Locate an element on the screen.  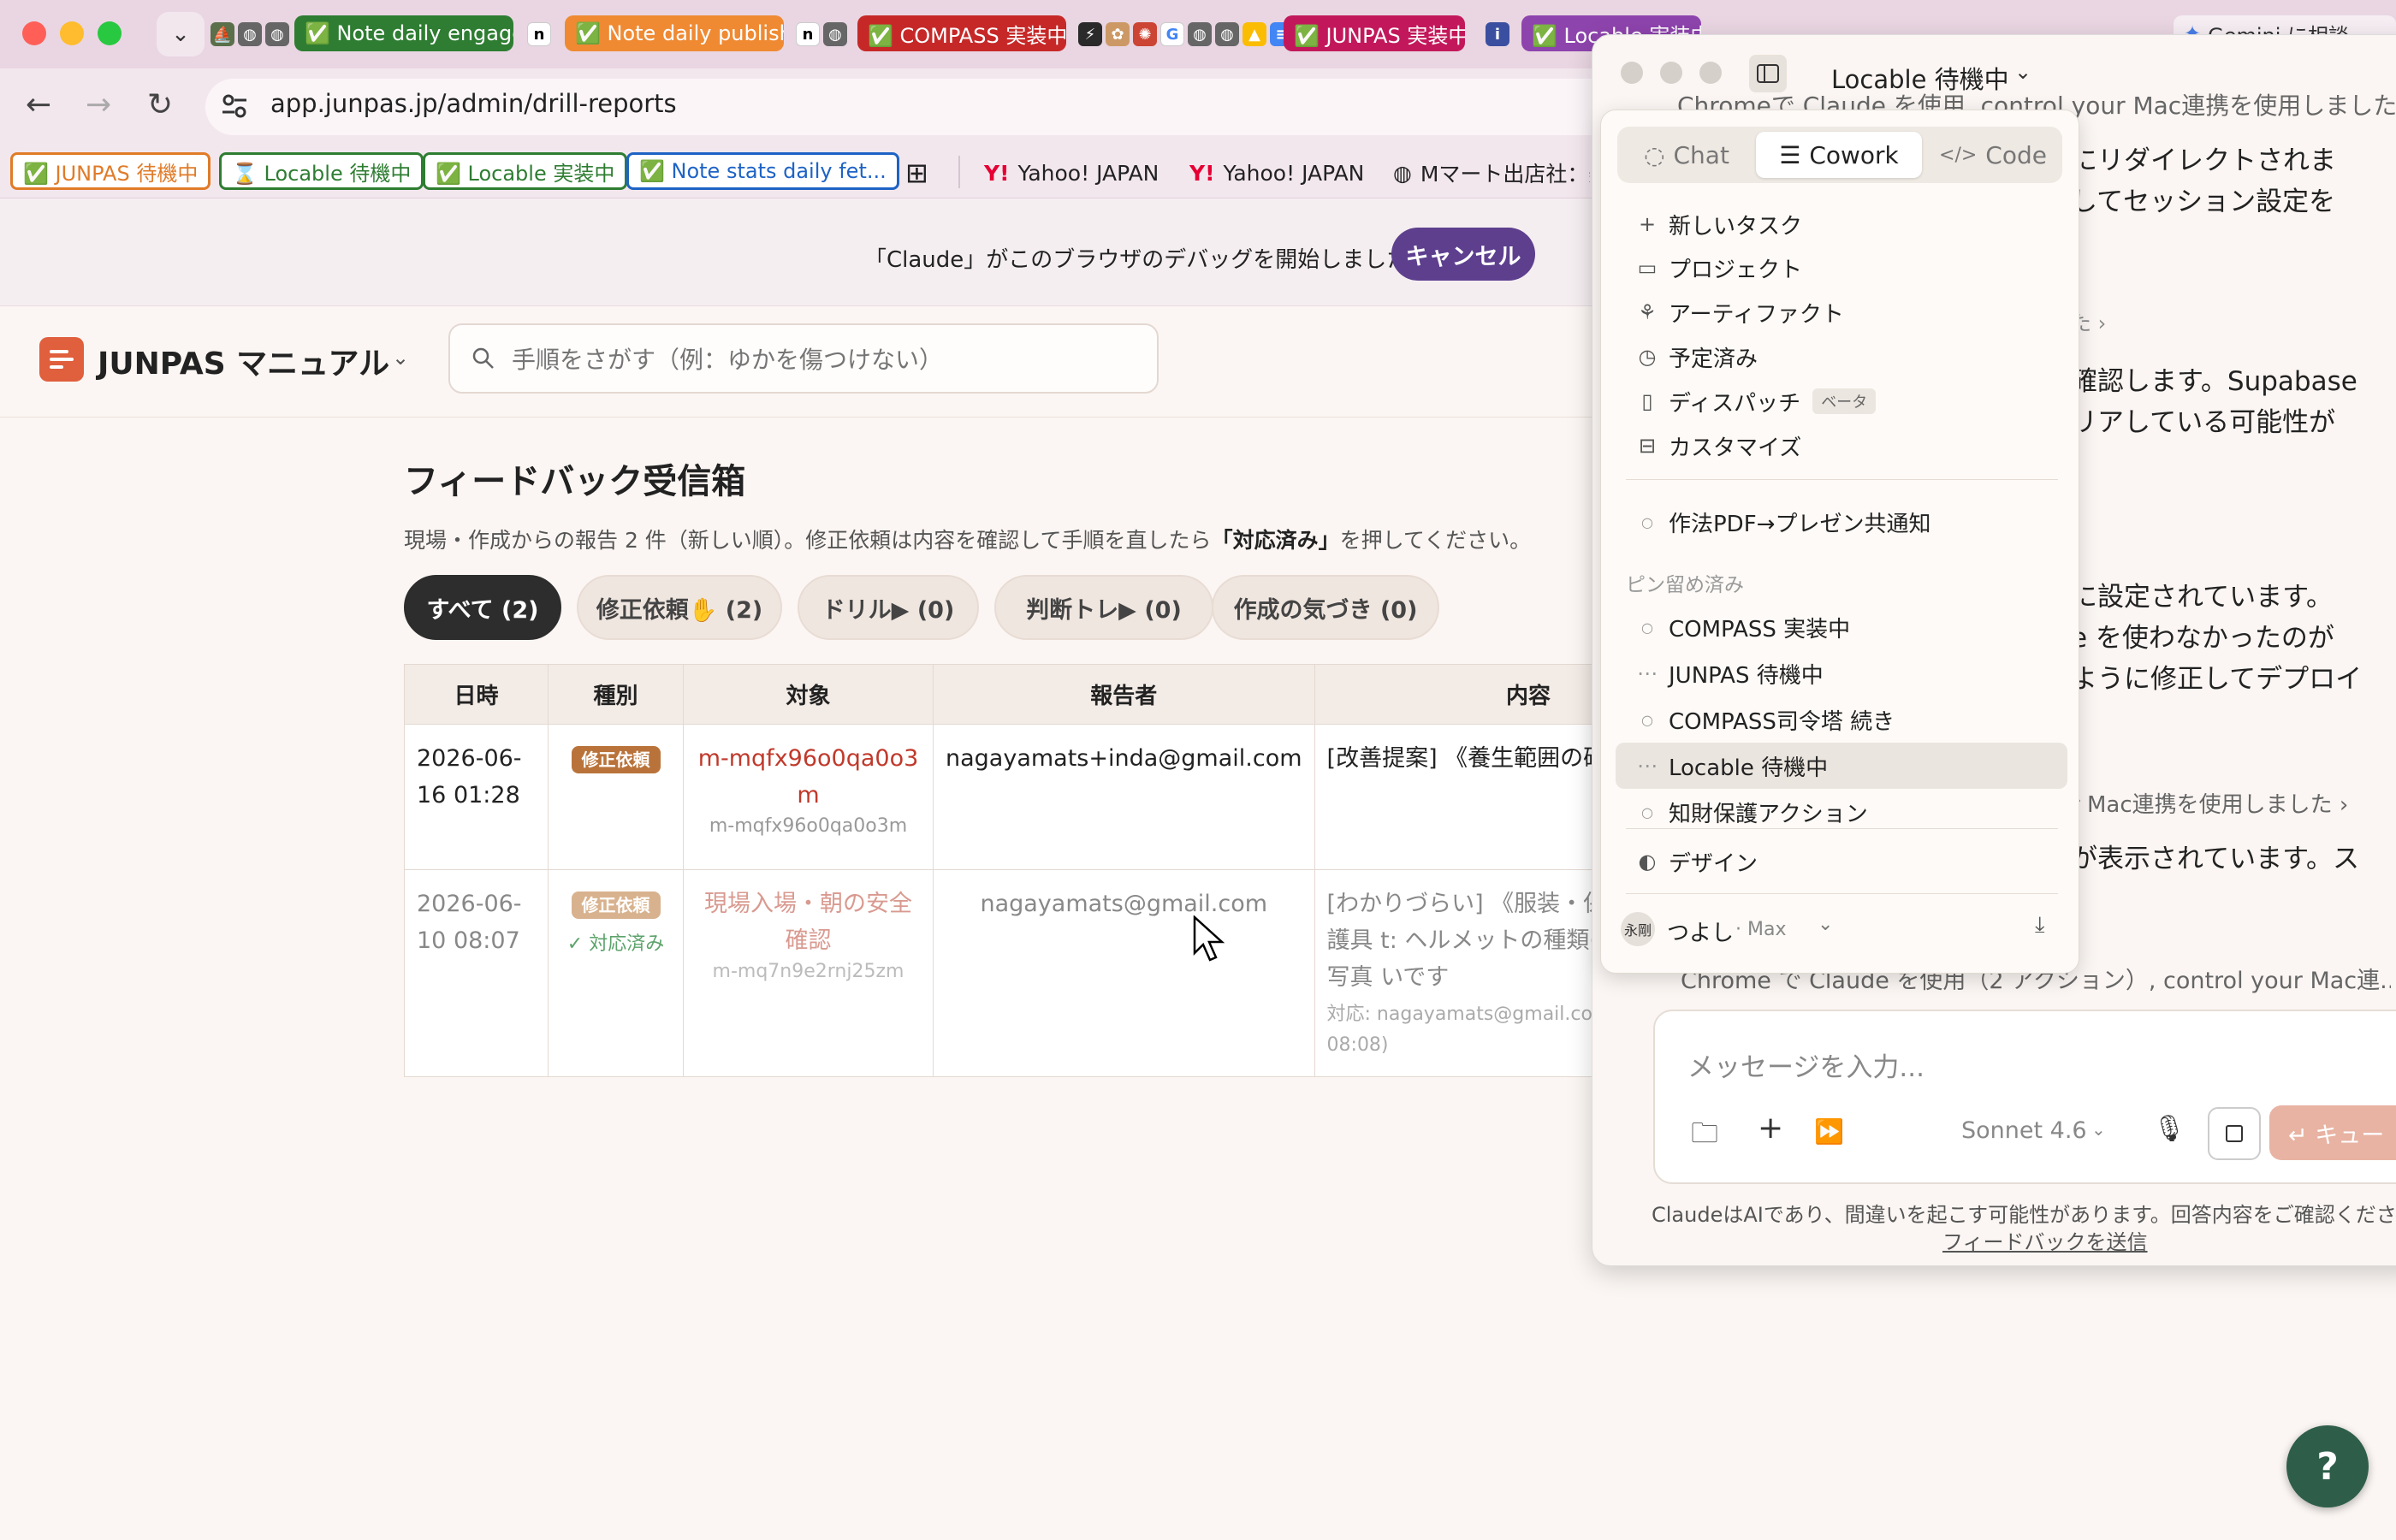
app-title: JUNPAS マニュアル is located at coordinates (243, 361).